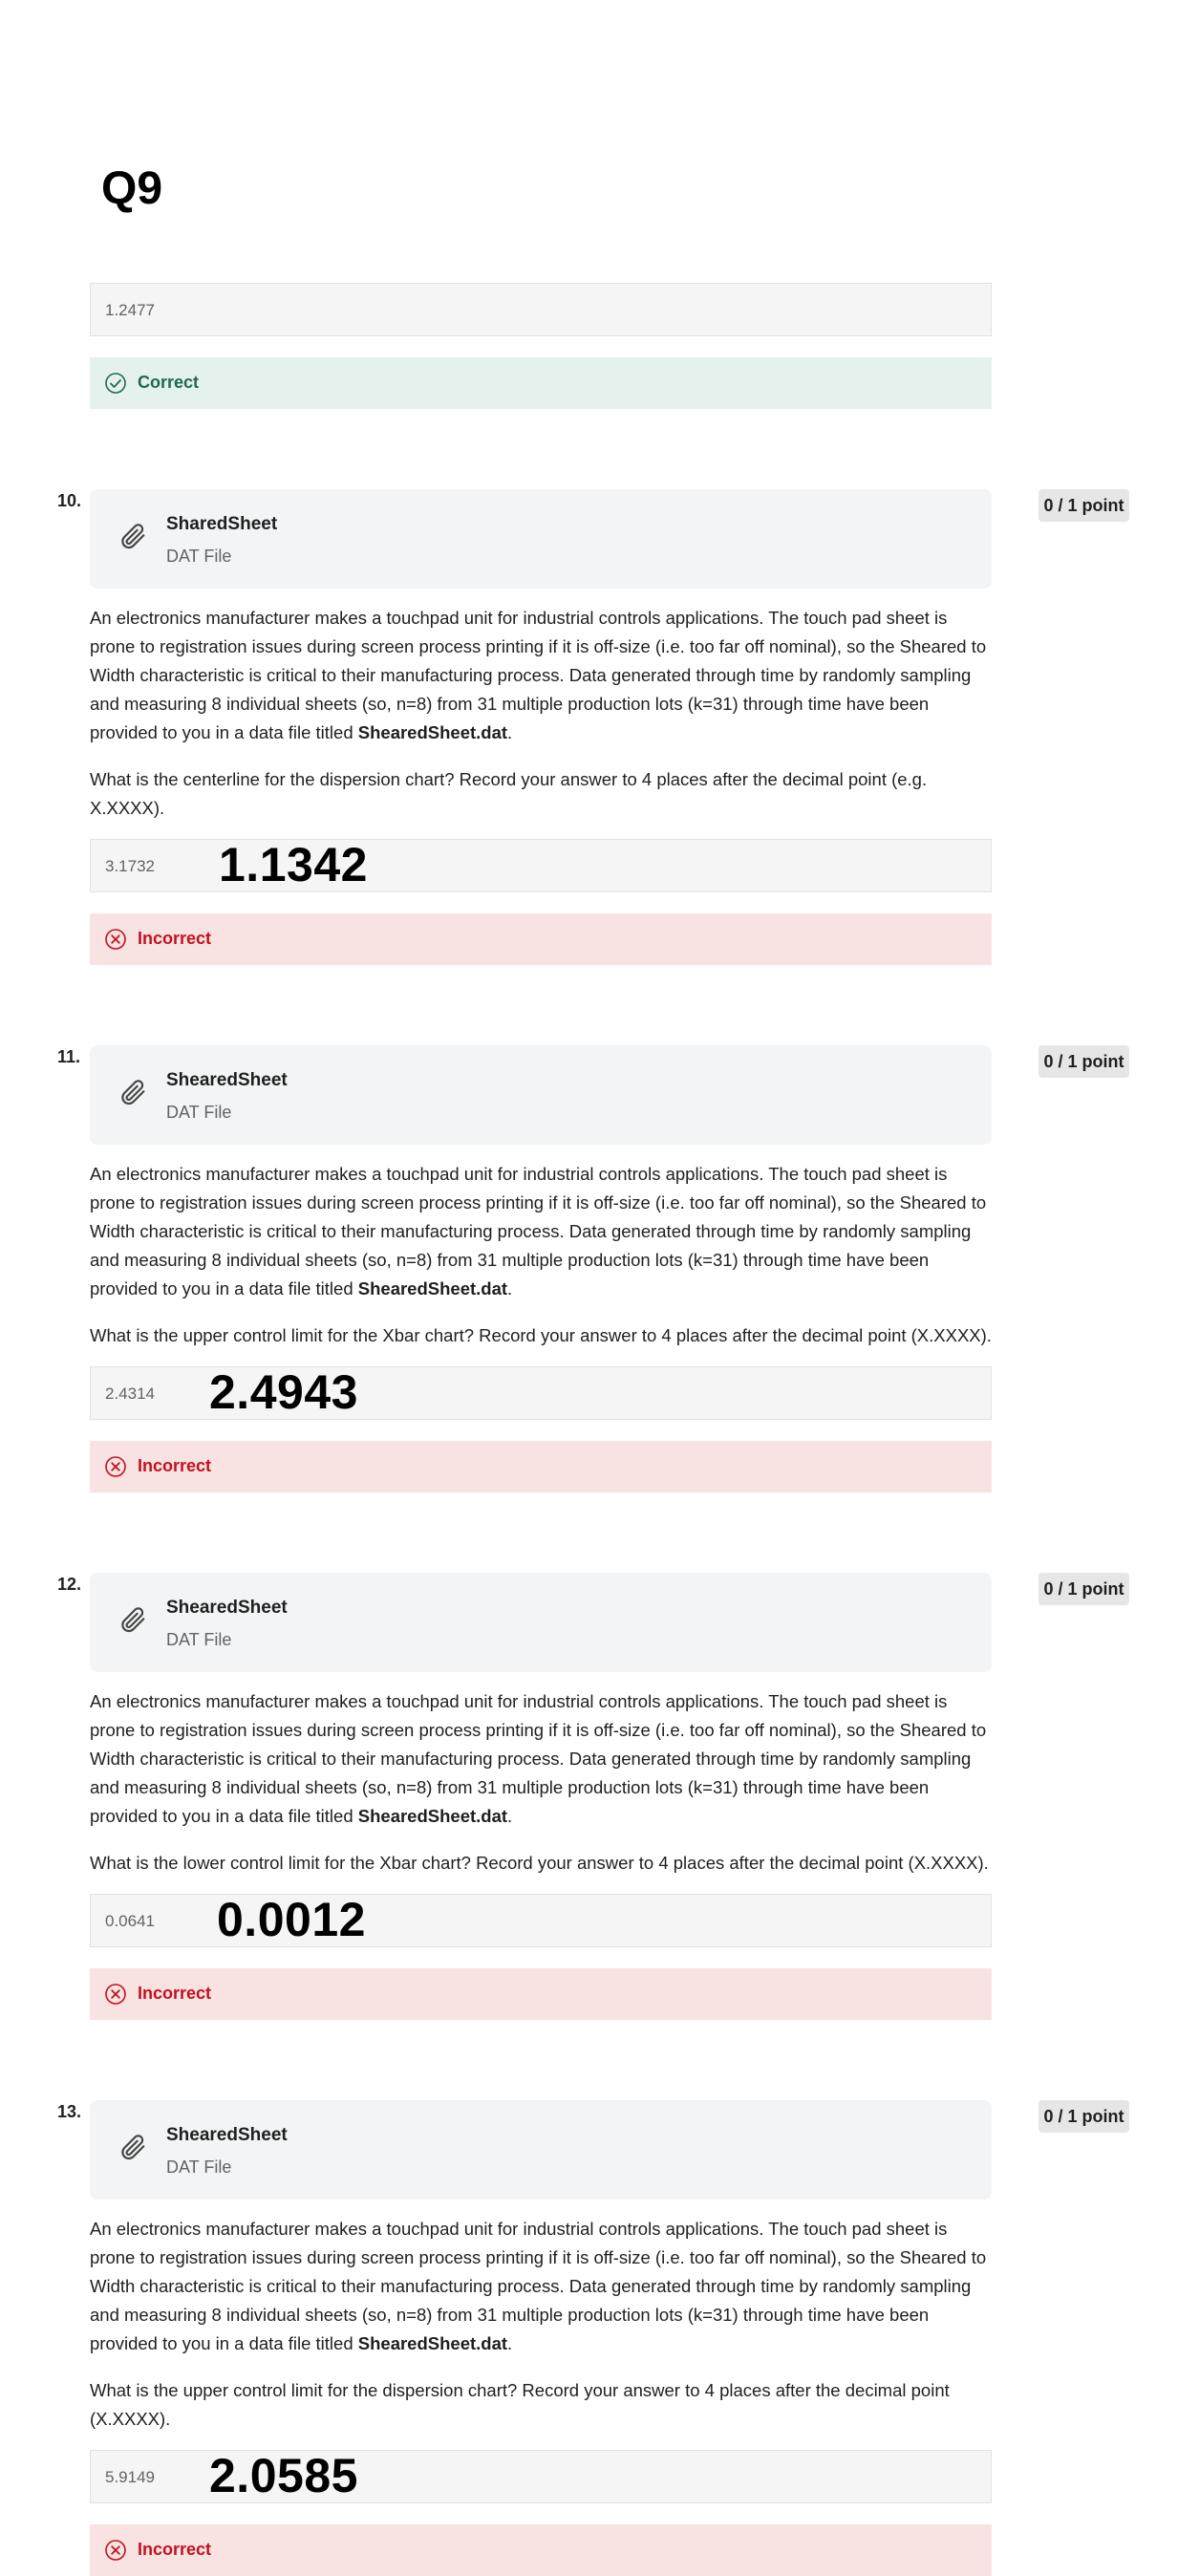 This screenshot has width=1199, height=2576. What do you see at coordinates (169, 382) in the screenshot?
I see `feedback-label: Correct` at bounding box center [169, 382].